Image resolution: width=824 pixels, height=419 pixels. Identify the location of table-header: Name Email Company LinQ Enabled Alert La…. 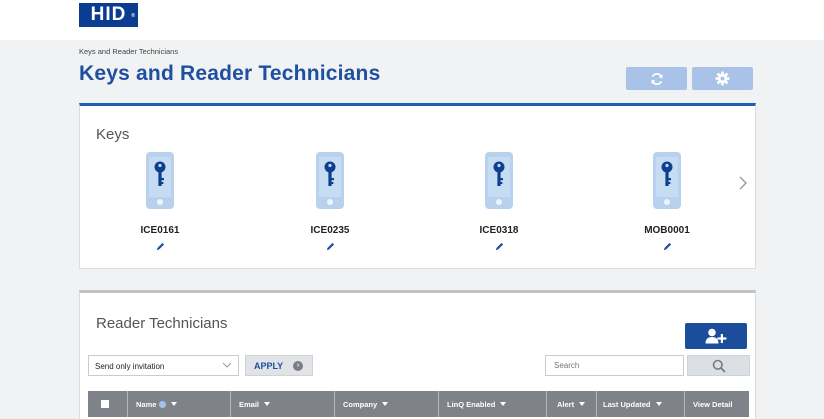
(418, 404).